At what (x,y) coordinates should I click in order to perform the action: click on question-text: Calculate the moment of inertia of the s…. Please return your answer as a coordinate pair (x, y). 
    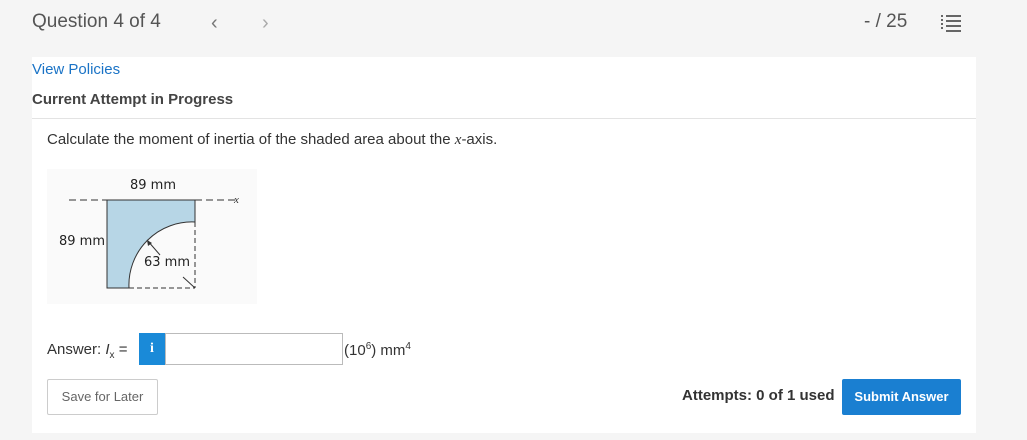
    Looking at the image, I should click on (272, 140).